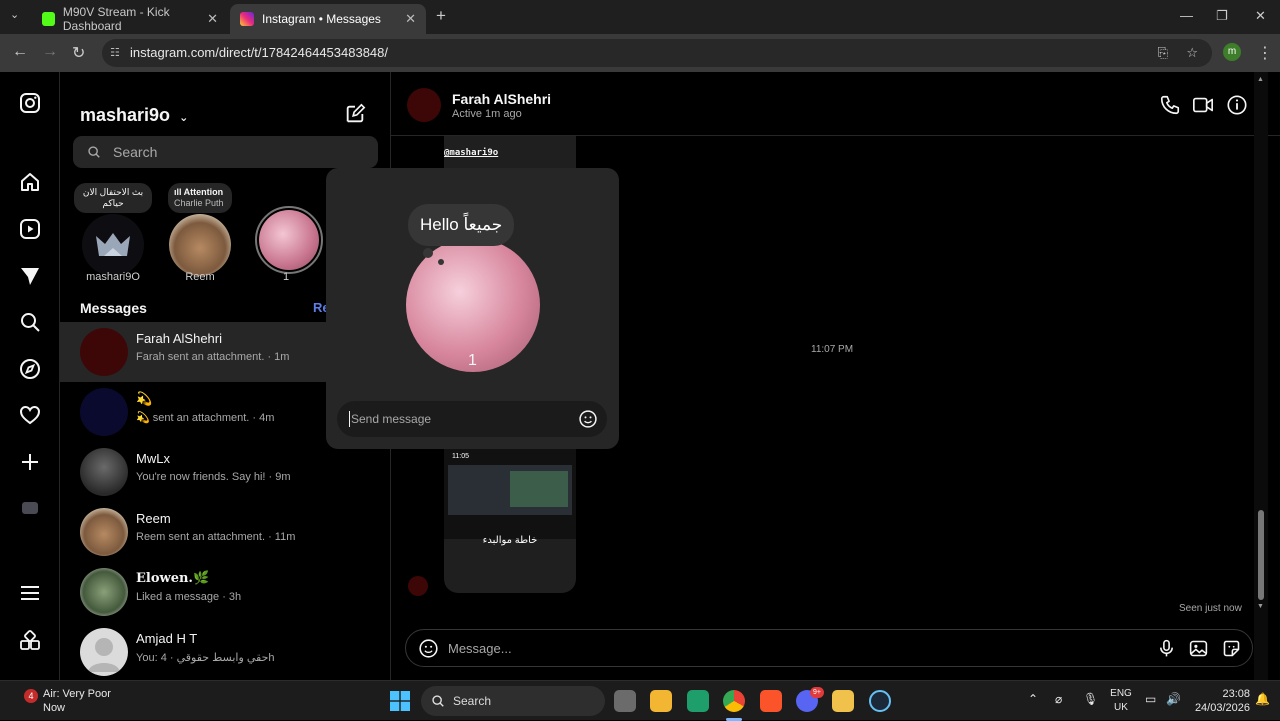  I want to click on reload-icon: ↻, so click(78, 53).